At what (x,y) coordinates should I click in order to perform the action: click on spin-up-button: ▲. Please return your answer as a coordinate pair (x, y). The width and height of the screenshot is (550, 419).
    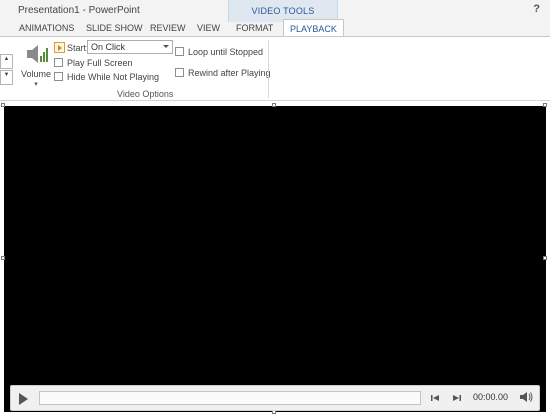
    Looking at the image, I should click on (6, 61).